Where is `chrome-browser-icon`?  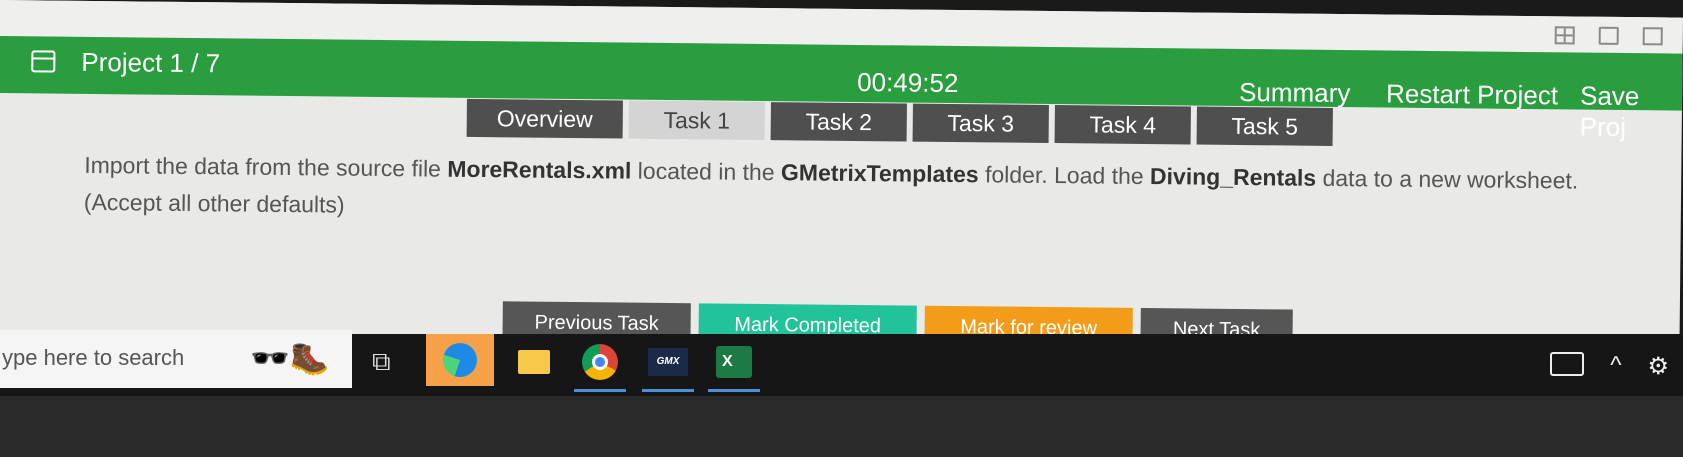 chrome-browser-icon is located at coordinates (600, 366).